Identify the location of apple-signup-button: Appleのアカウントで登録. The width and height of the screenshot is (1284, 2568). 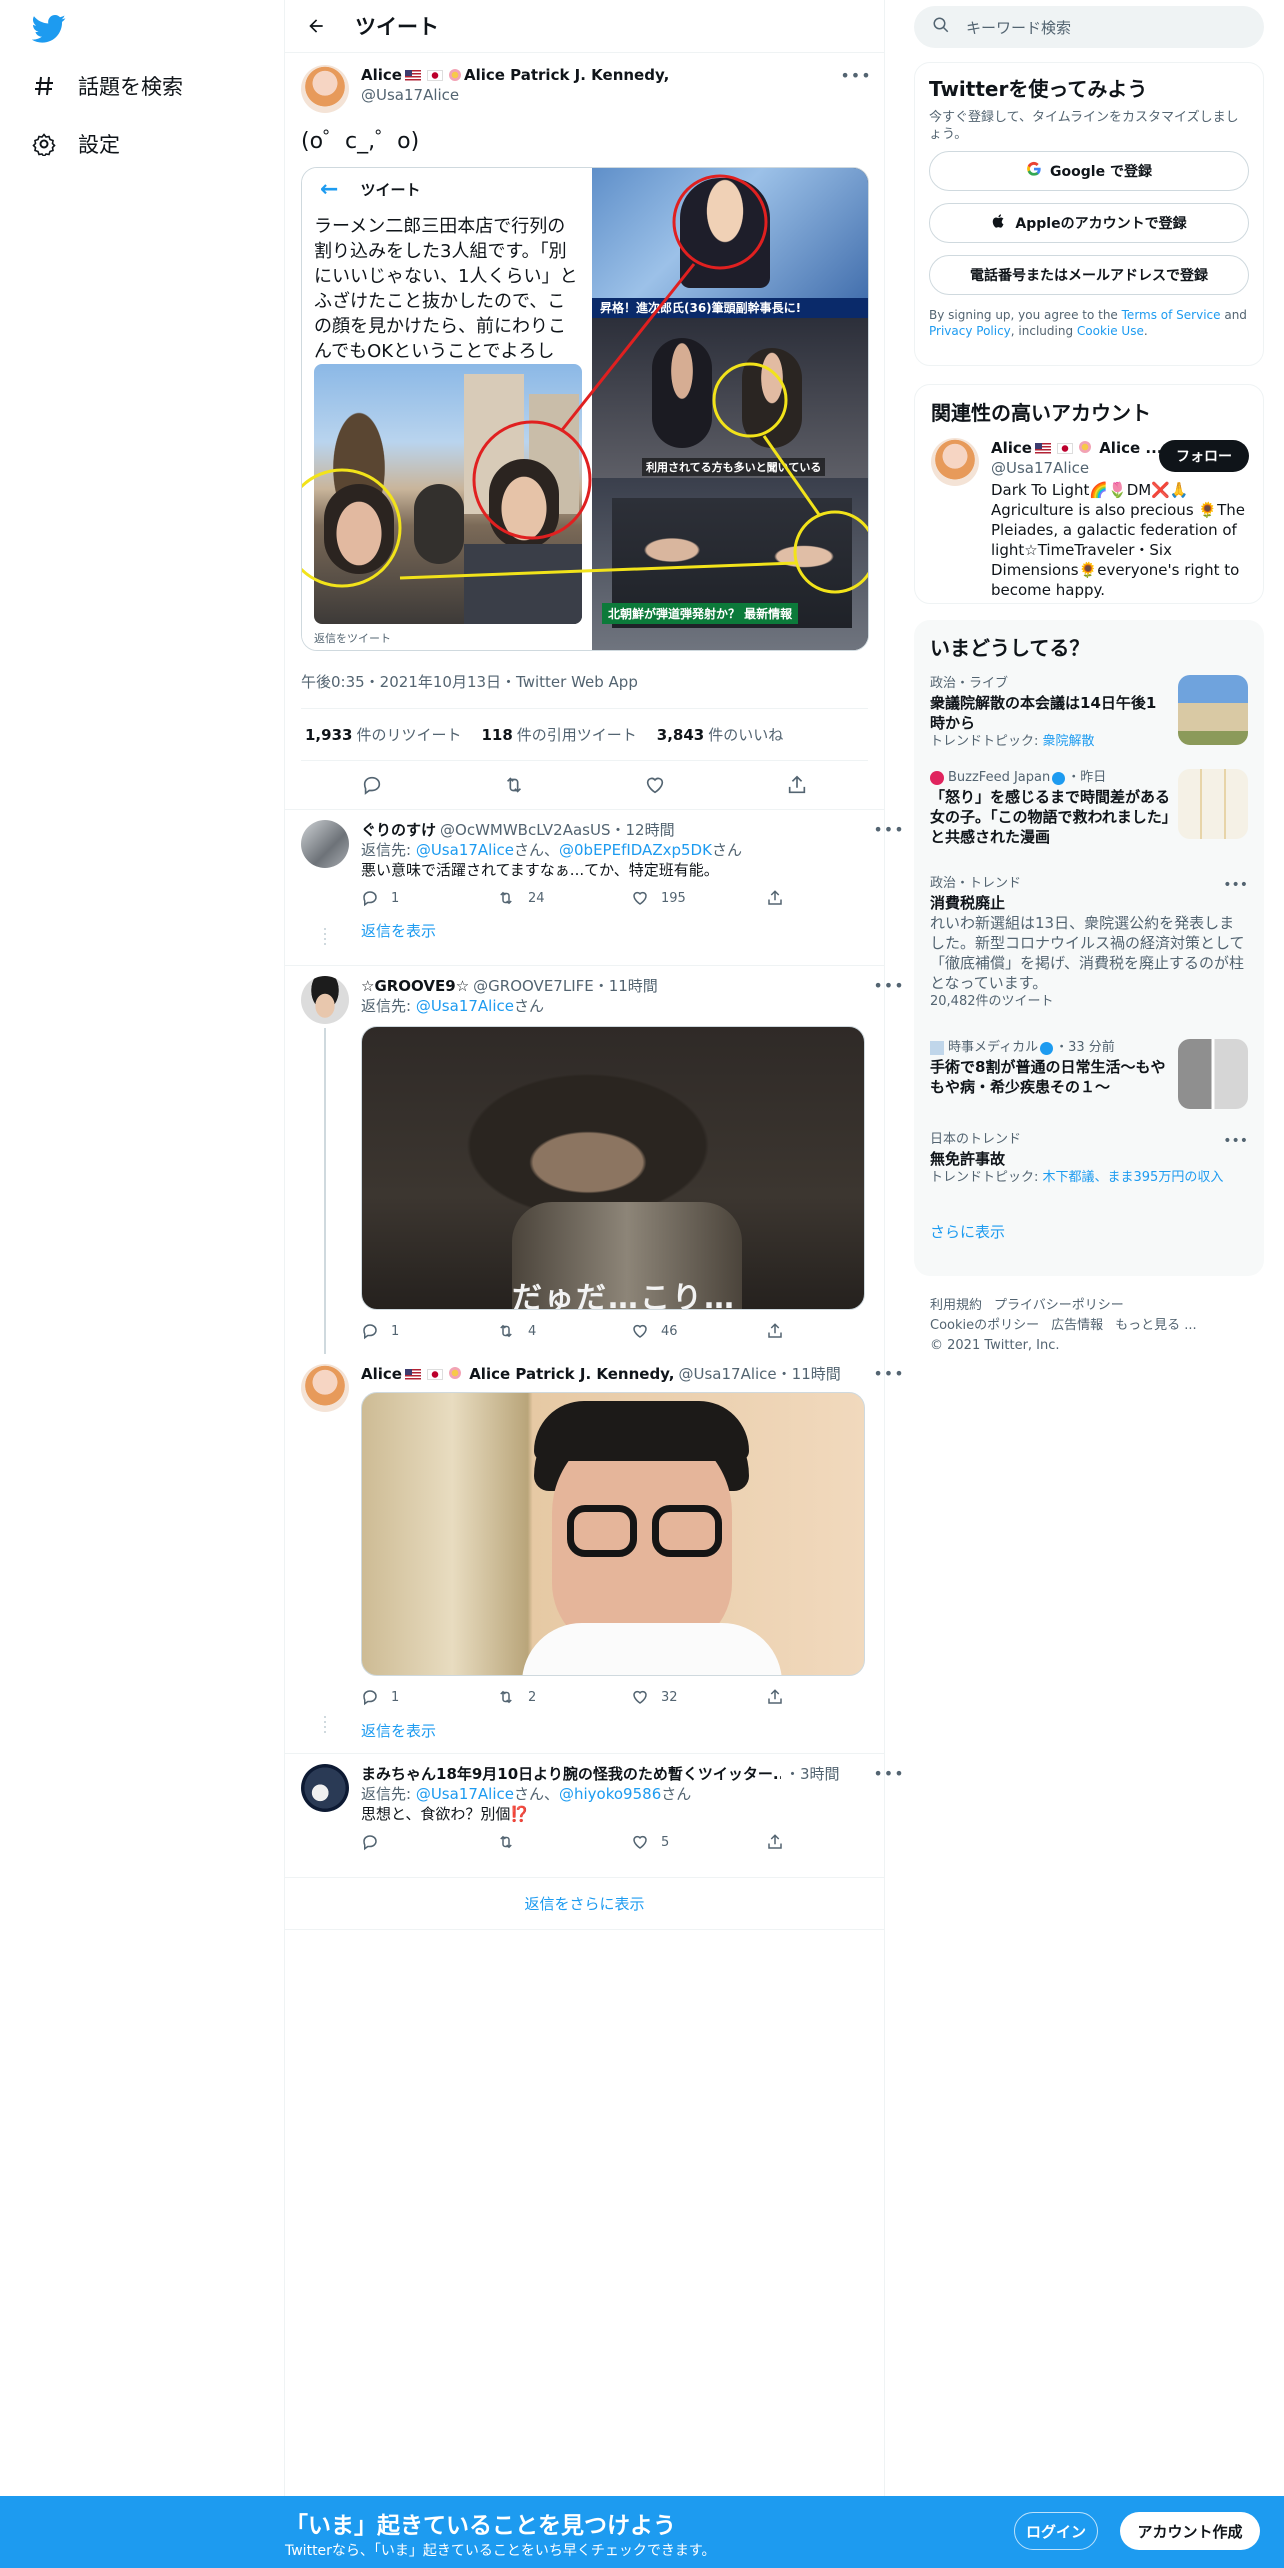
(1089, 223).